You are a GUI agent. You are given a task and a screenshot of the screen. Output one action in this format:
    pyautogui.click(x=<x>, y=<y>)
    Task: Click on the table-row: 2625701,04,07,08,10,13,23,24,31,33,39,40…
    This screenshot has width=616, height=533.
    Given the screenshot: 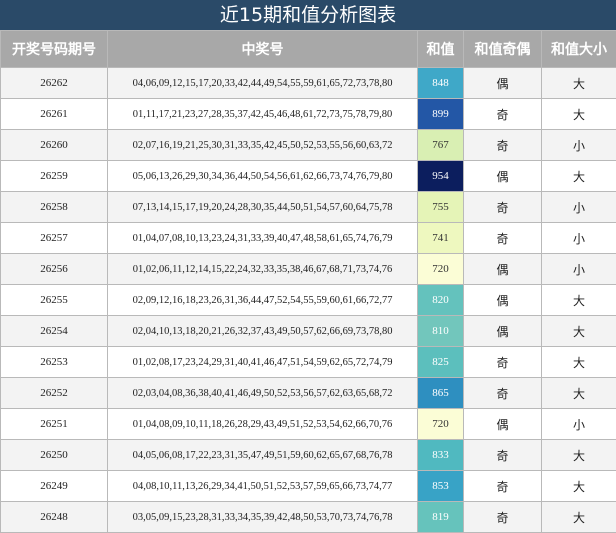 What is the action you would take?
    pyautogui.click(x=308, y=238)
    